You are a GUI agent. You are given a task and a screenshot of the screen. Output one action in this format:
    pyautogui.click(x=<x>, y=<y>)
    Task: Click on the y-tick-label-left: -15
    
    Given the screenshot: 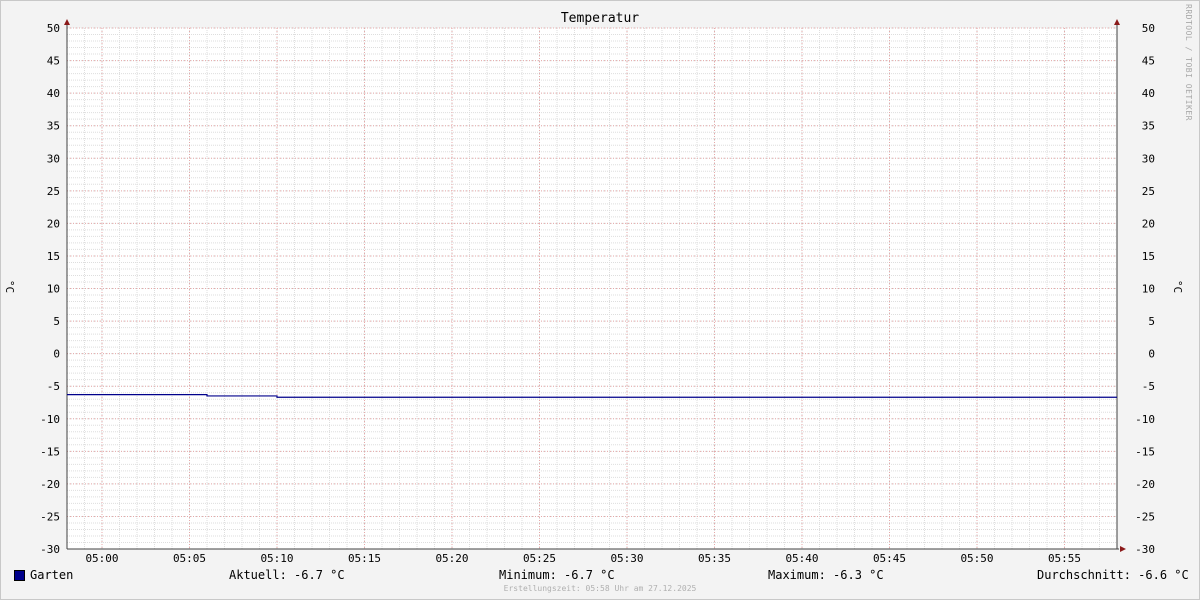 What is the action you would take?
    pyautogui.click(x=50, y=451)
    